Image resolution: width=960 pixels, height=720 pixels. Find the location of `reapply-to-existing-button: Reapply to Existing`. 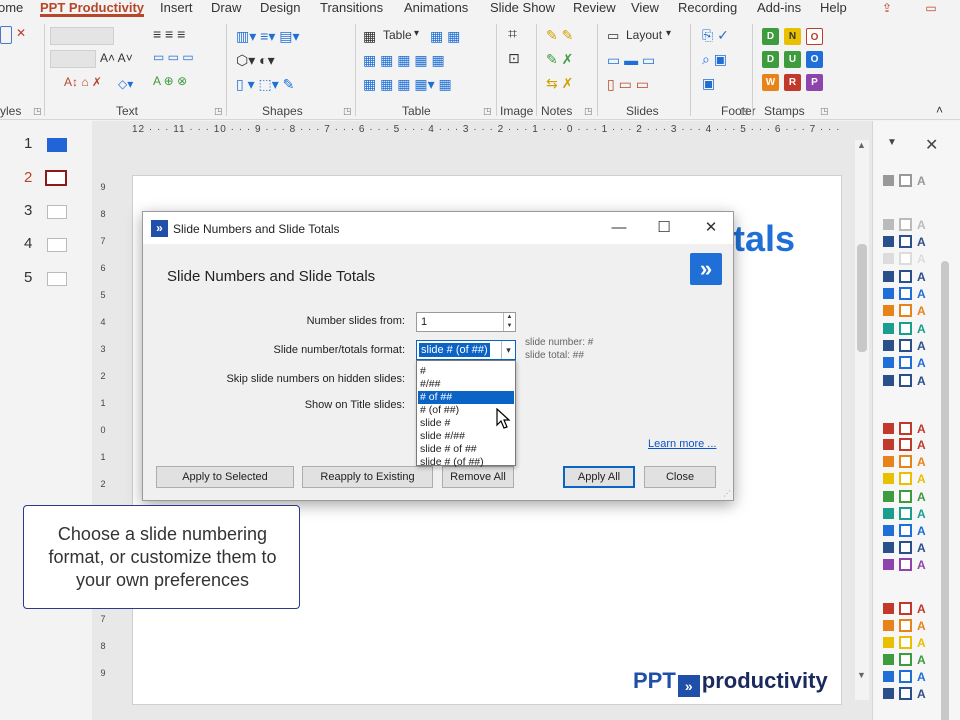

reapply-to-existing-button: Reapply to Existing is located at coordinates (367, 477).